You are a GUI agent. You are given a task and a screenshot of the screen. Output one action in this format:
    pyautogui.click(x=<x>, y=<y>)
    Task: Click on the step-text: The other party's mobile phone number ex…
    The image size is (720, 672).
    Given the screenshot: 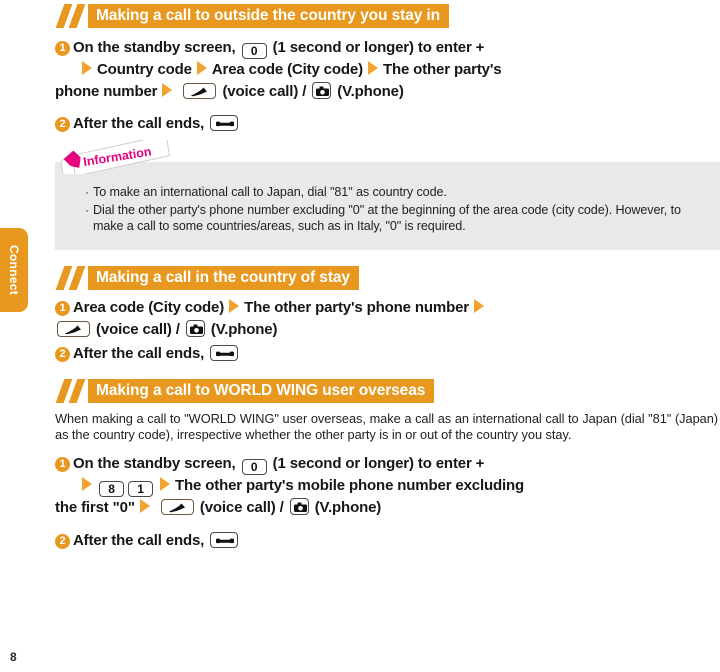 What is the action you would take?
    pyautogui.click(x=350, y=485)
    